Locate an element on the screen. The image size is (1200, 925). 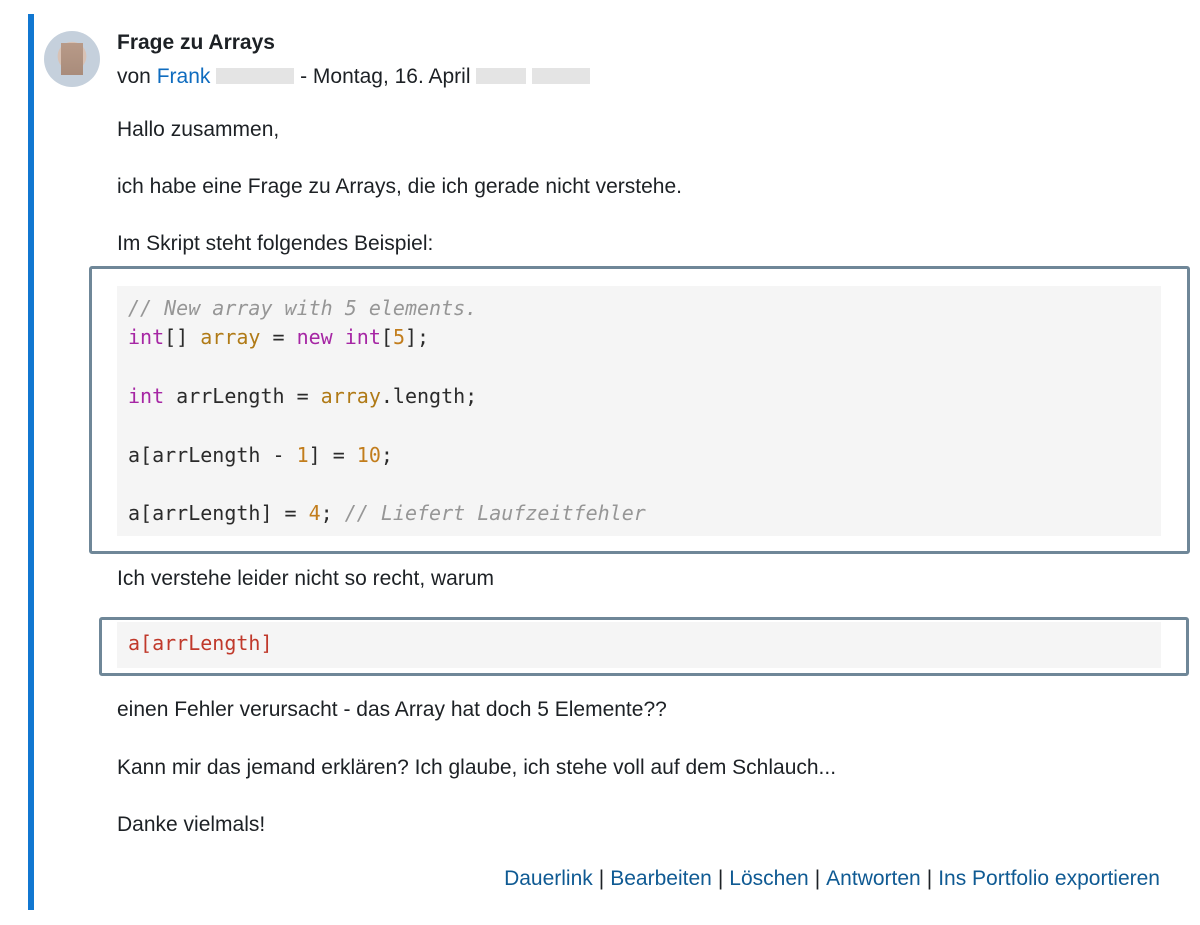
code-line-2: int[] array = new int[5]; is located at coordinates (278, 337).